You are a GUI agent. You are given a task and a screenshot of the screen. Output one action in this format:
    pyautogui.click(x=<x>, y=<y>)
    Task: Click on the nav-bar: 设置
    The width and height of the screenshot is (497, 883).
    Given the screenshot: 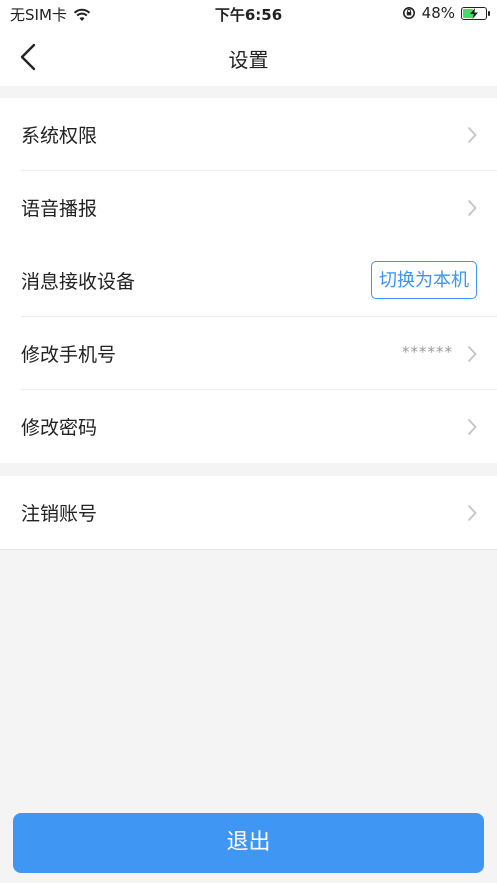 What is the action you would take?
    pyautogui.click(x=248, y=57)
    